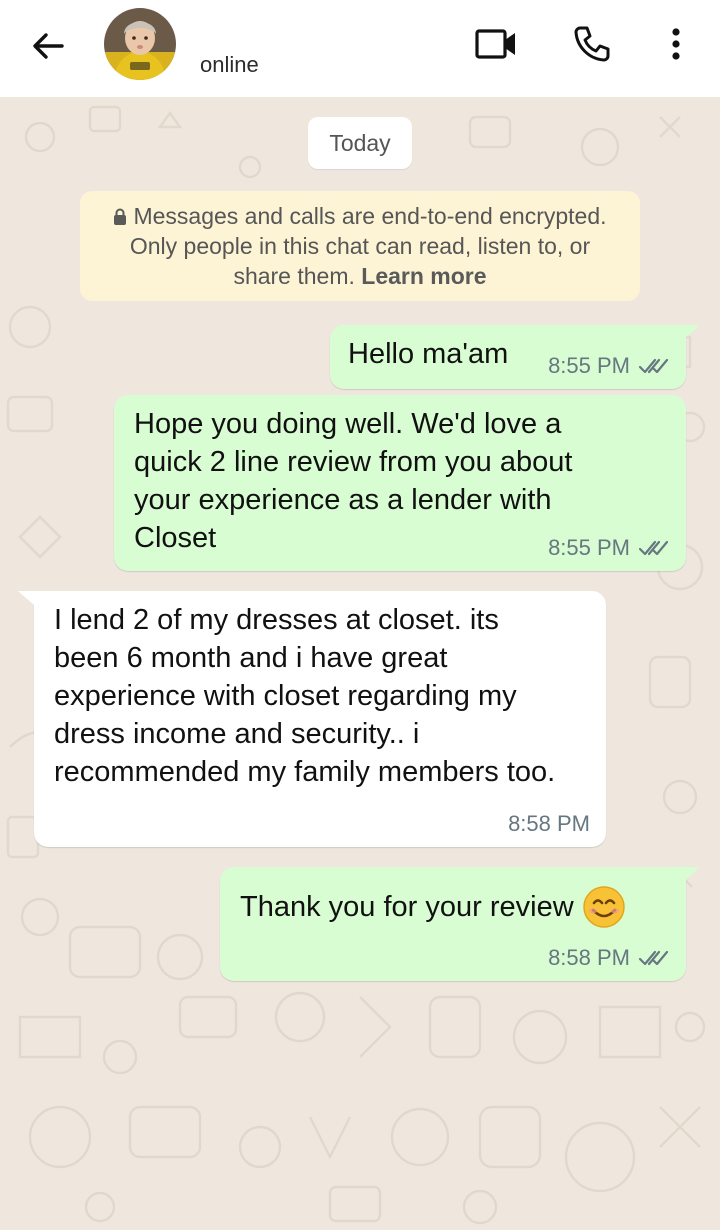 The width and height of the screenshot is (720, 1230). I want to click on message-text: Hello ma'am, so click(428, 354).